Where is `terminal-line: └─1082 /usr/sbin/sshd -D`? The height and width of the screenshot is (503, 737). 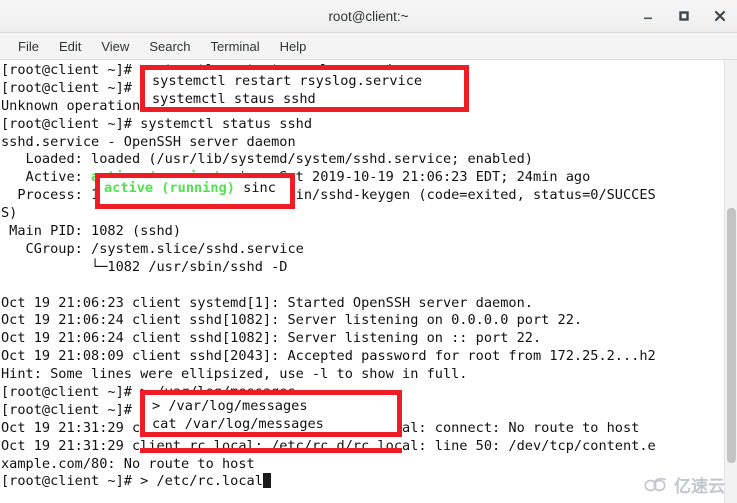
terminal-line: └─1082 /usr/sbin/sshd -D is located at coordinates (144, 266).